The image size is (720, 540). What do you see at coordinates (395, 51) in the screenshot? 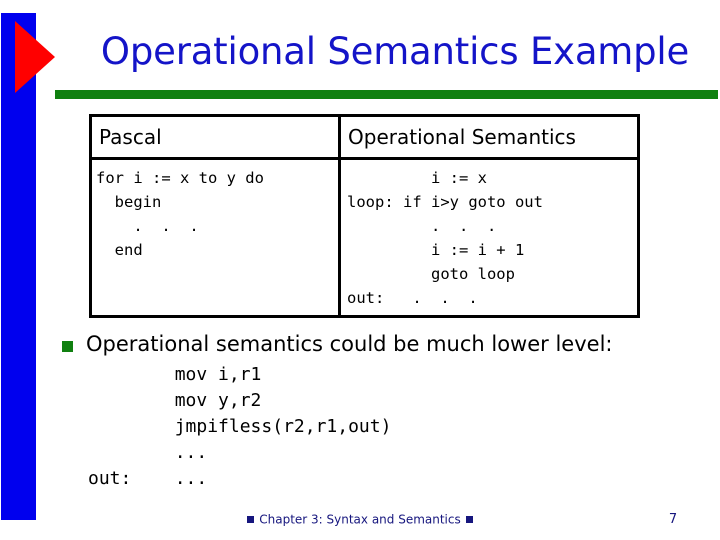
I see `page-title: Operational Semantics Example` at bounding box center [395, 51].